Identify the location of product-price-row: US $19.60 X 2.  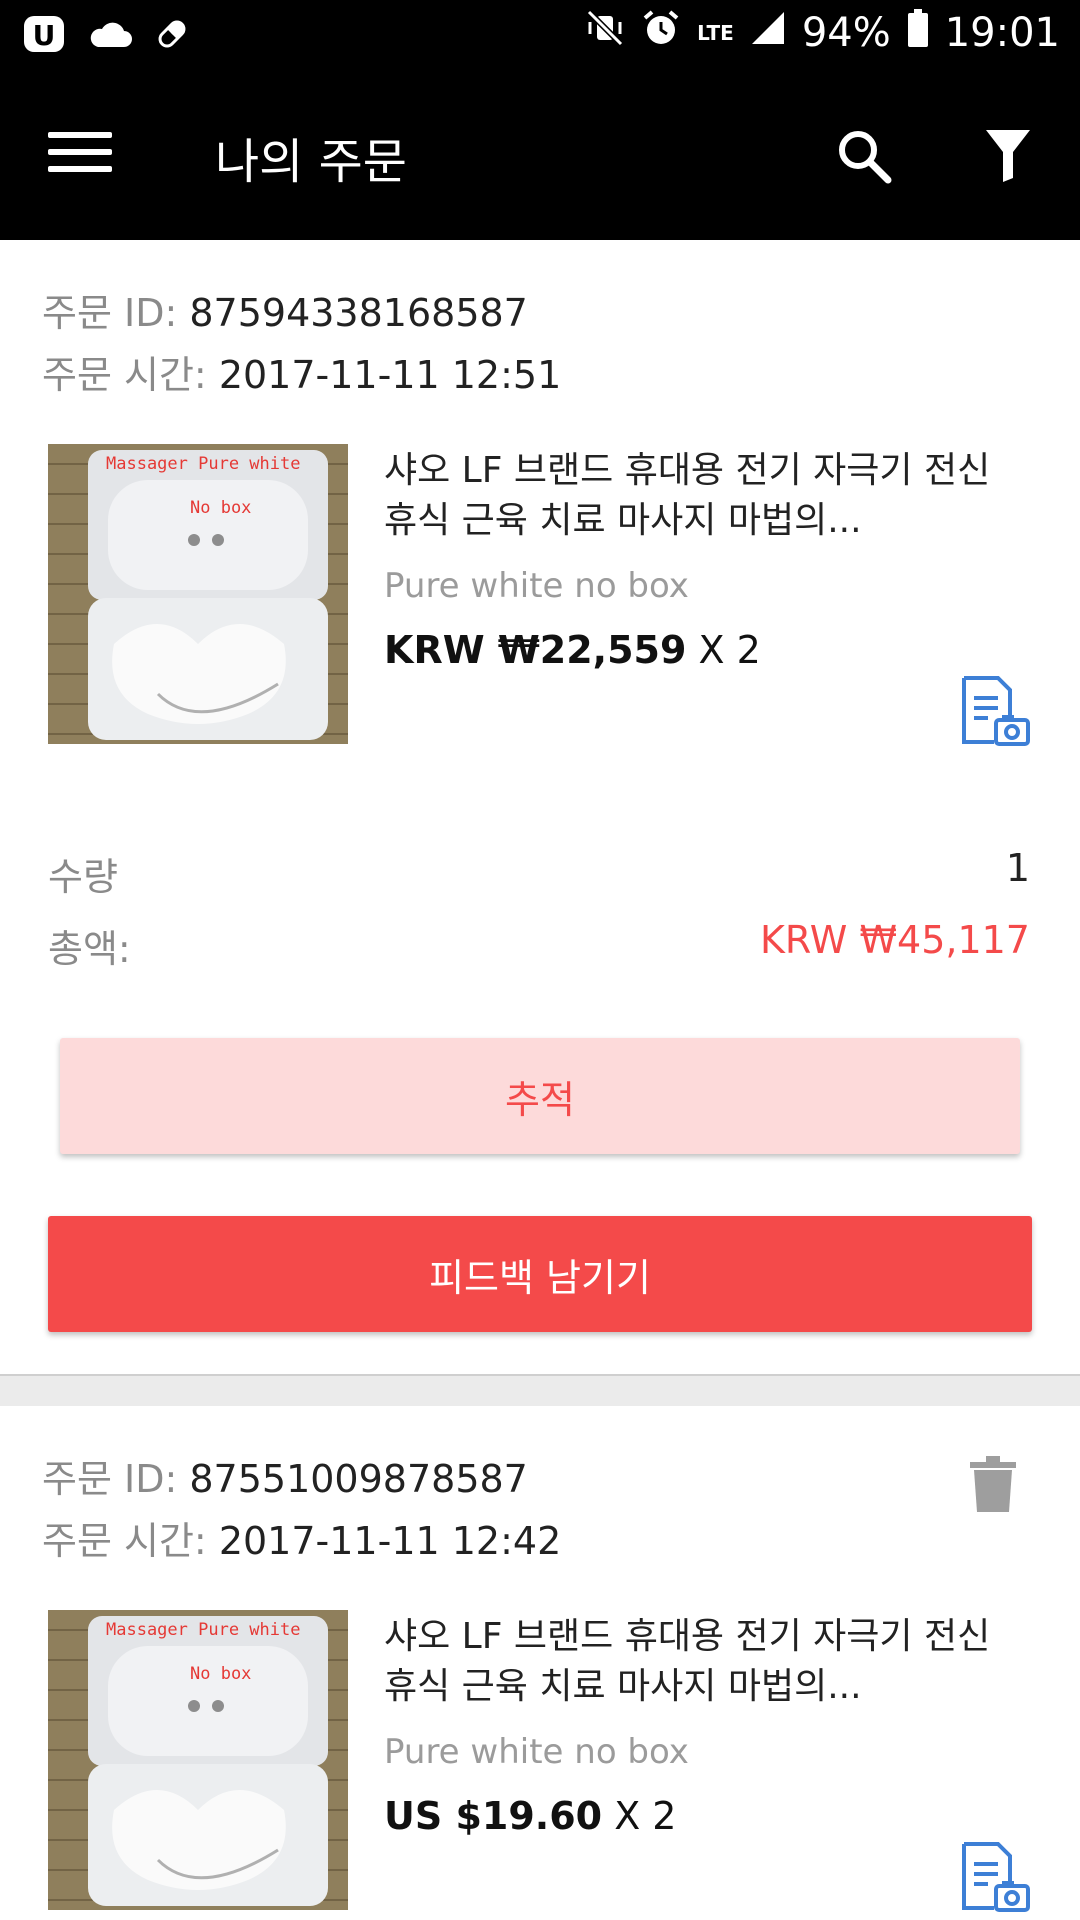
(530, 1816).